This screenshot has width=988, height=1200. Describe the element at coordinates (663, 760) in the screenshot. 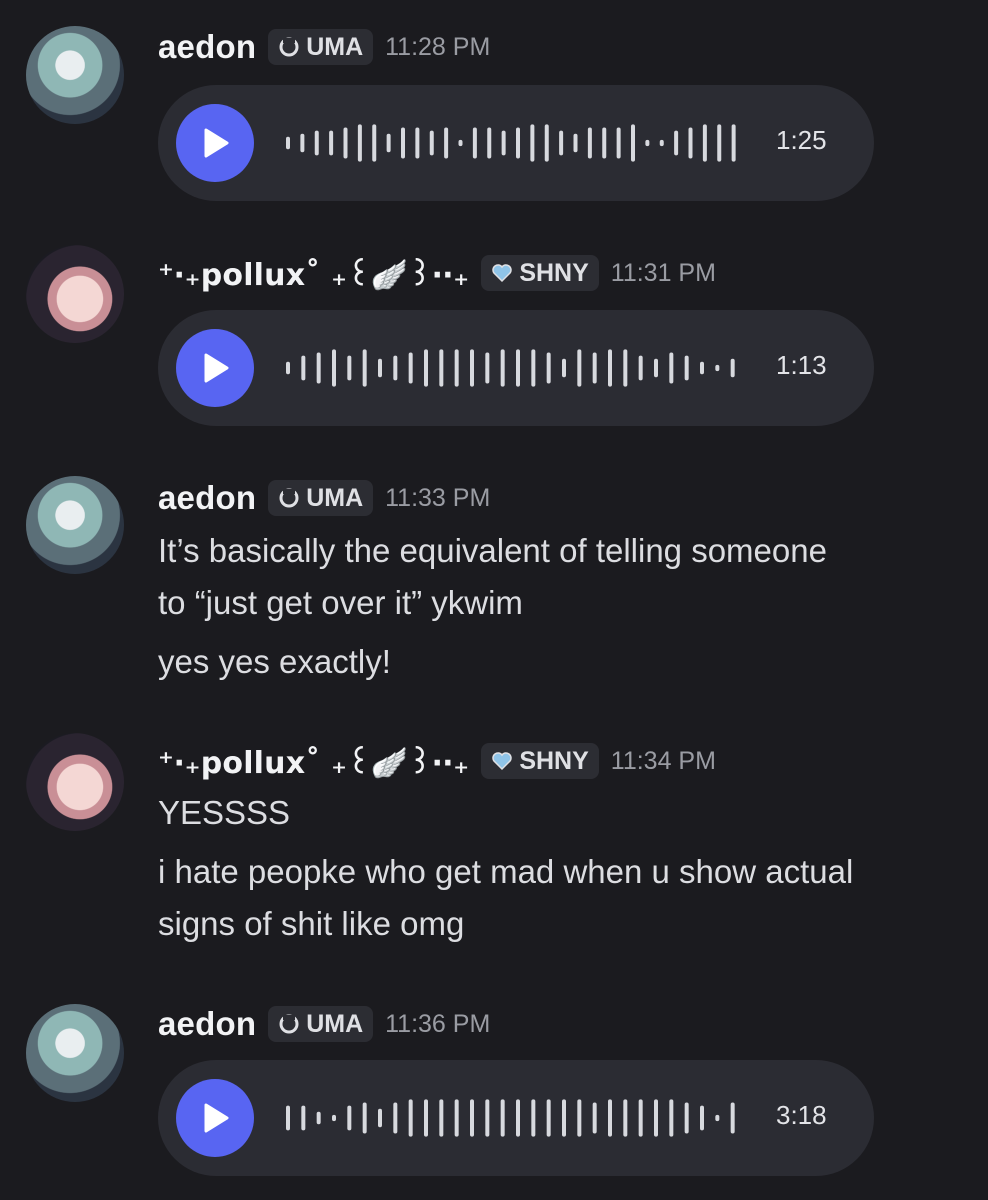

I see `timestamp: 11:34 PM` at that location.